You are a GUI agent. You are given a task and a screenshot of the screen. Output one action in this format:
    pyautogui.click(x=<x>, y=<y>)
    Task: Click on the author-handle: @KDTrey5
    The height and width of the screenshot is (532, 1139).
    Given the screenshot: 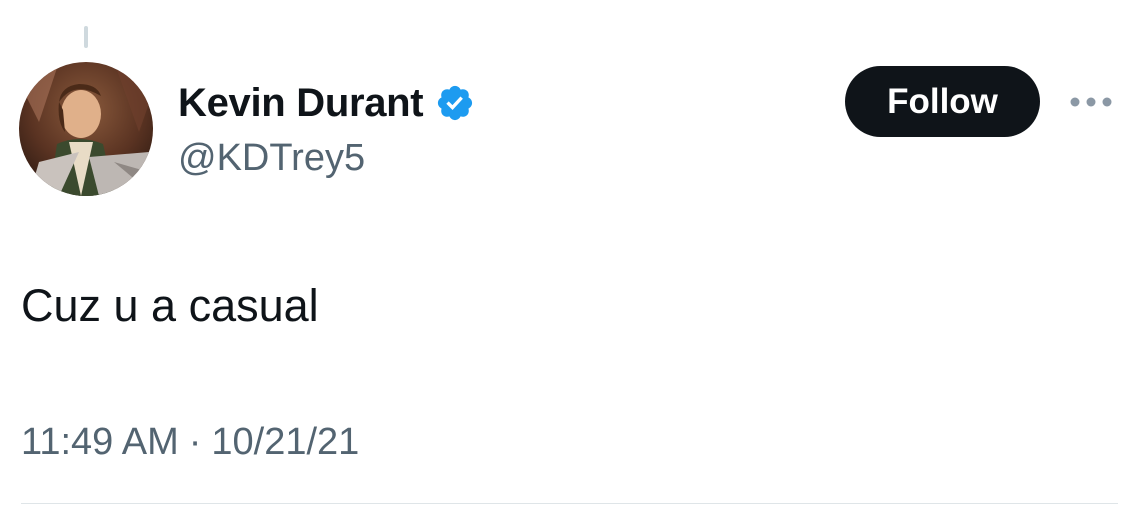 What is the action you would take?
    pyautogui.click(x=271, y=158)
    